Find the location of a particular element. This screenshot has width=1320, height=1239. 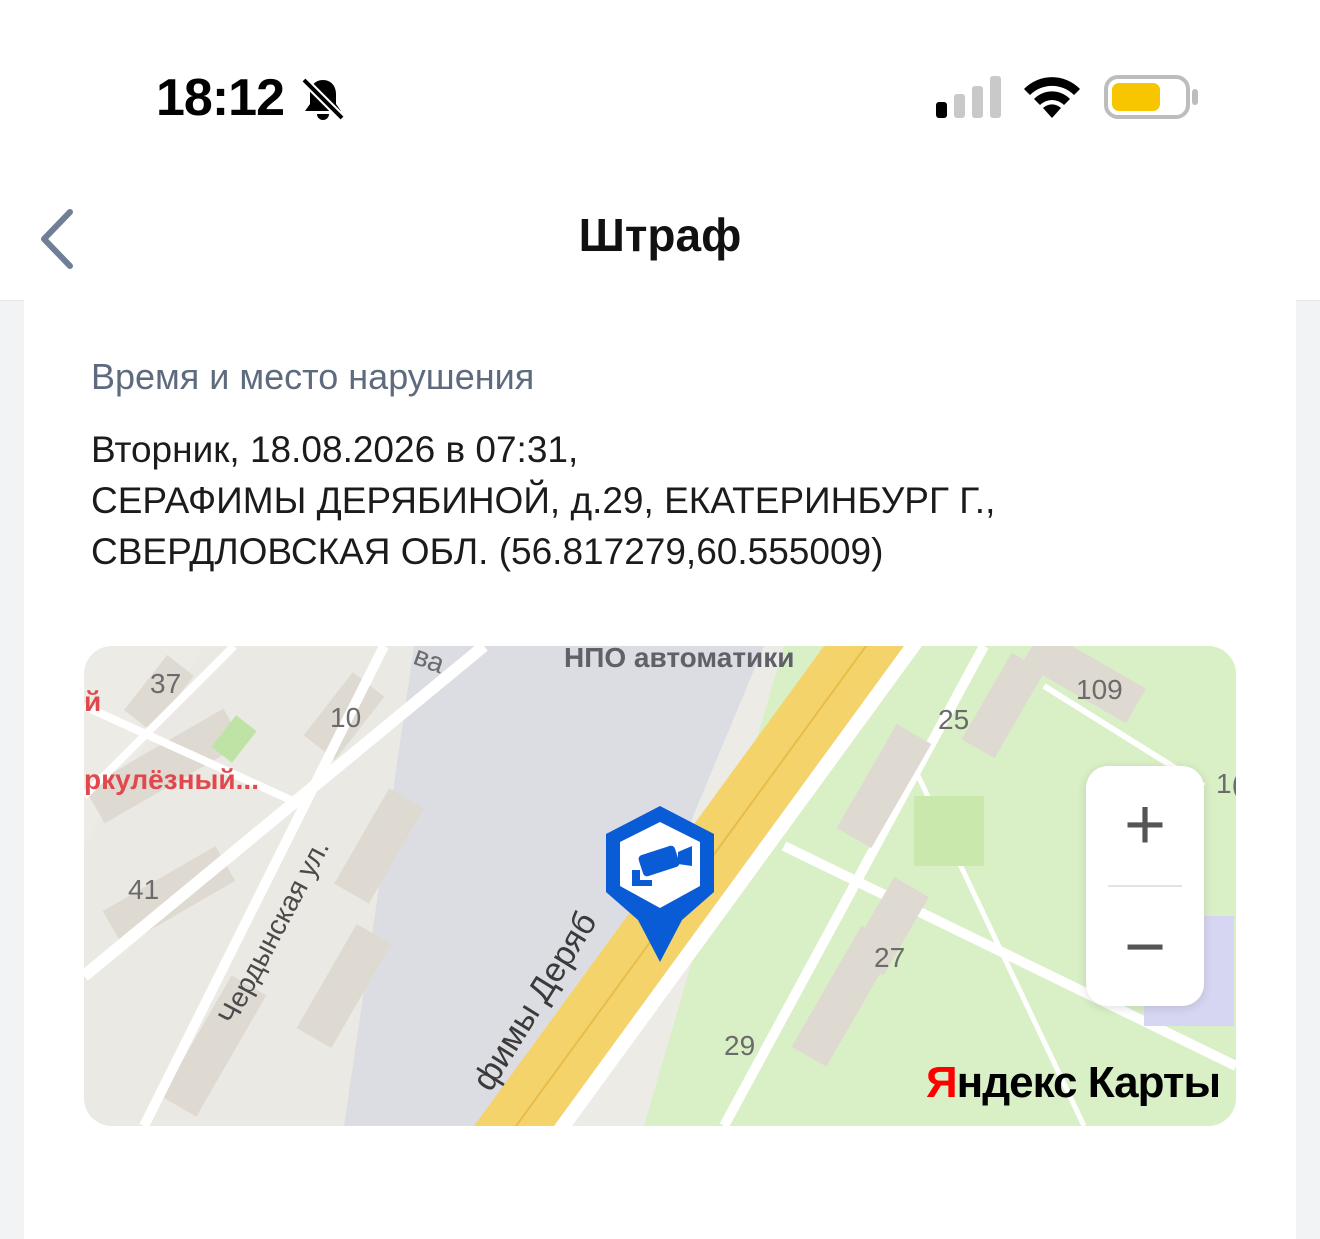

map-label-109: 109 is located at coordinates (1099, 689).